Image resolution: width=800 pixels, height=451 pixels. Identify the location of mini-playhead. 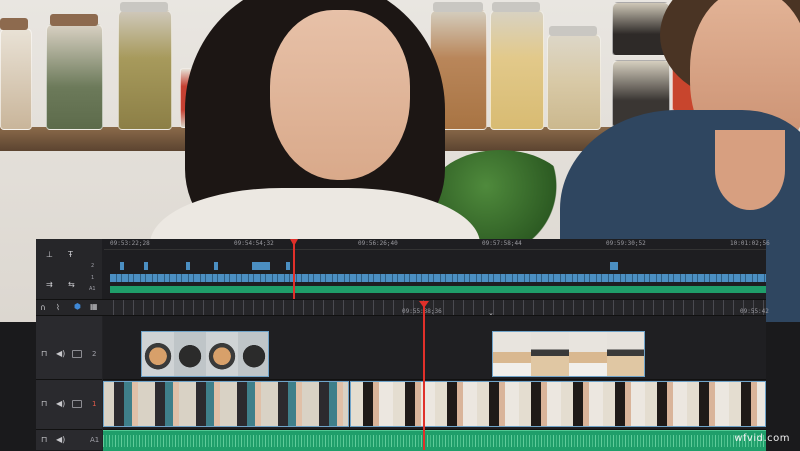
(294, 269).